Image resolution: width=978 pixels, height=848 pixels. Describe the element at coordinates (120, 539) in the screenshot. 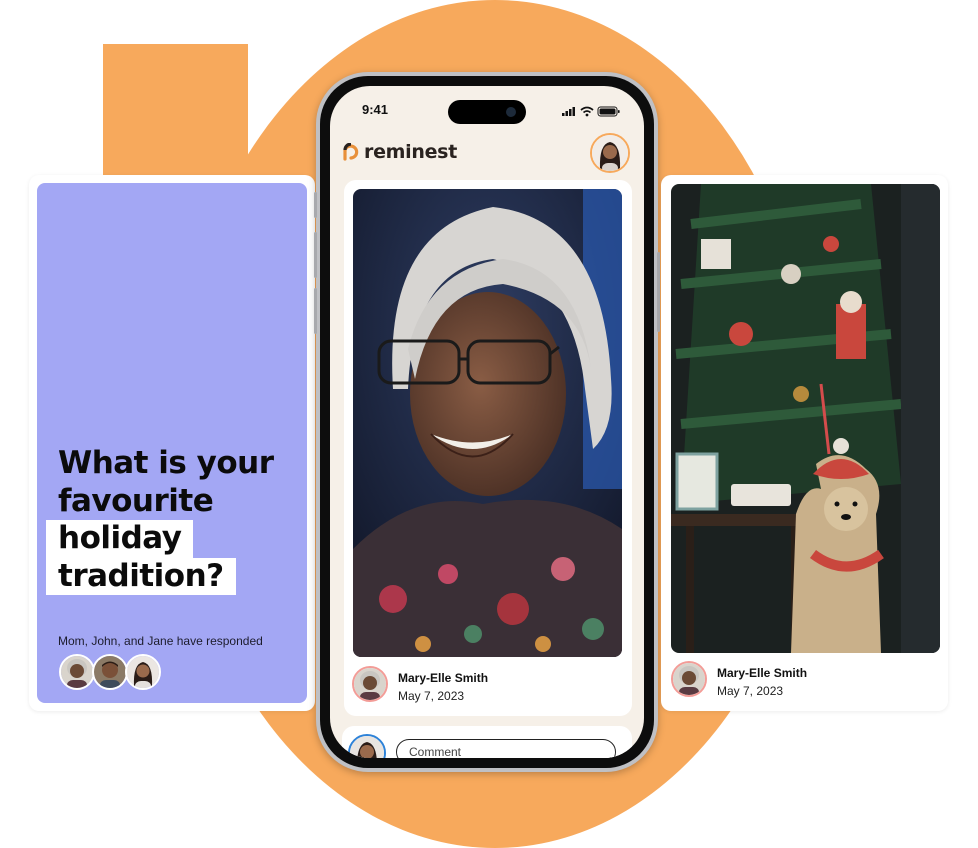

I see `prompt-question-highlight-line: holiday` at that location.